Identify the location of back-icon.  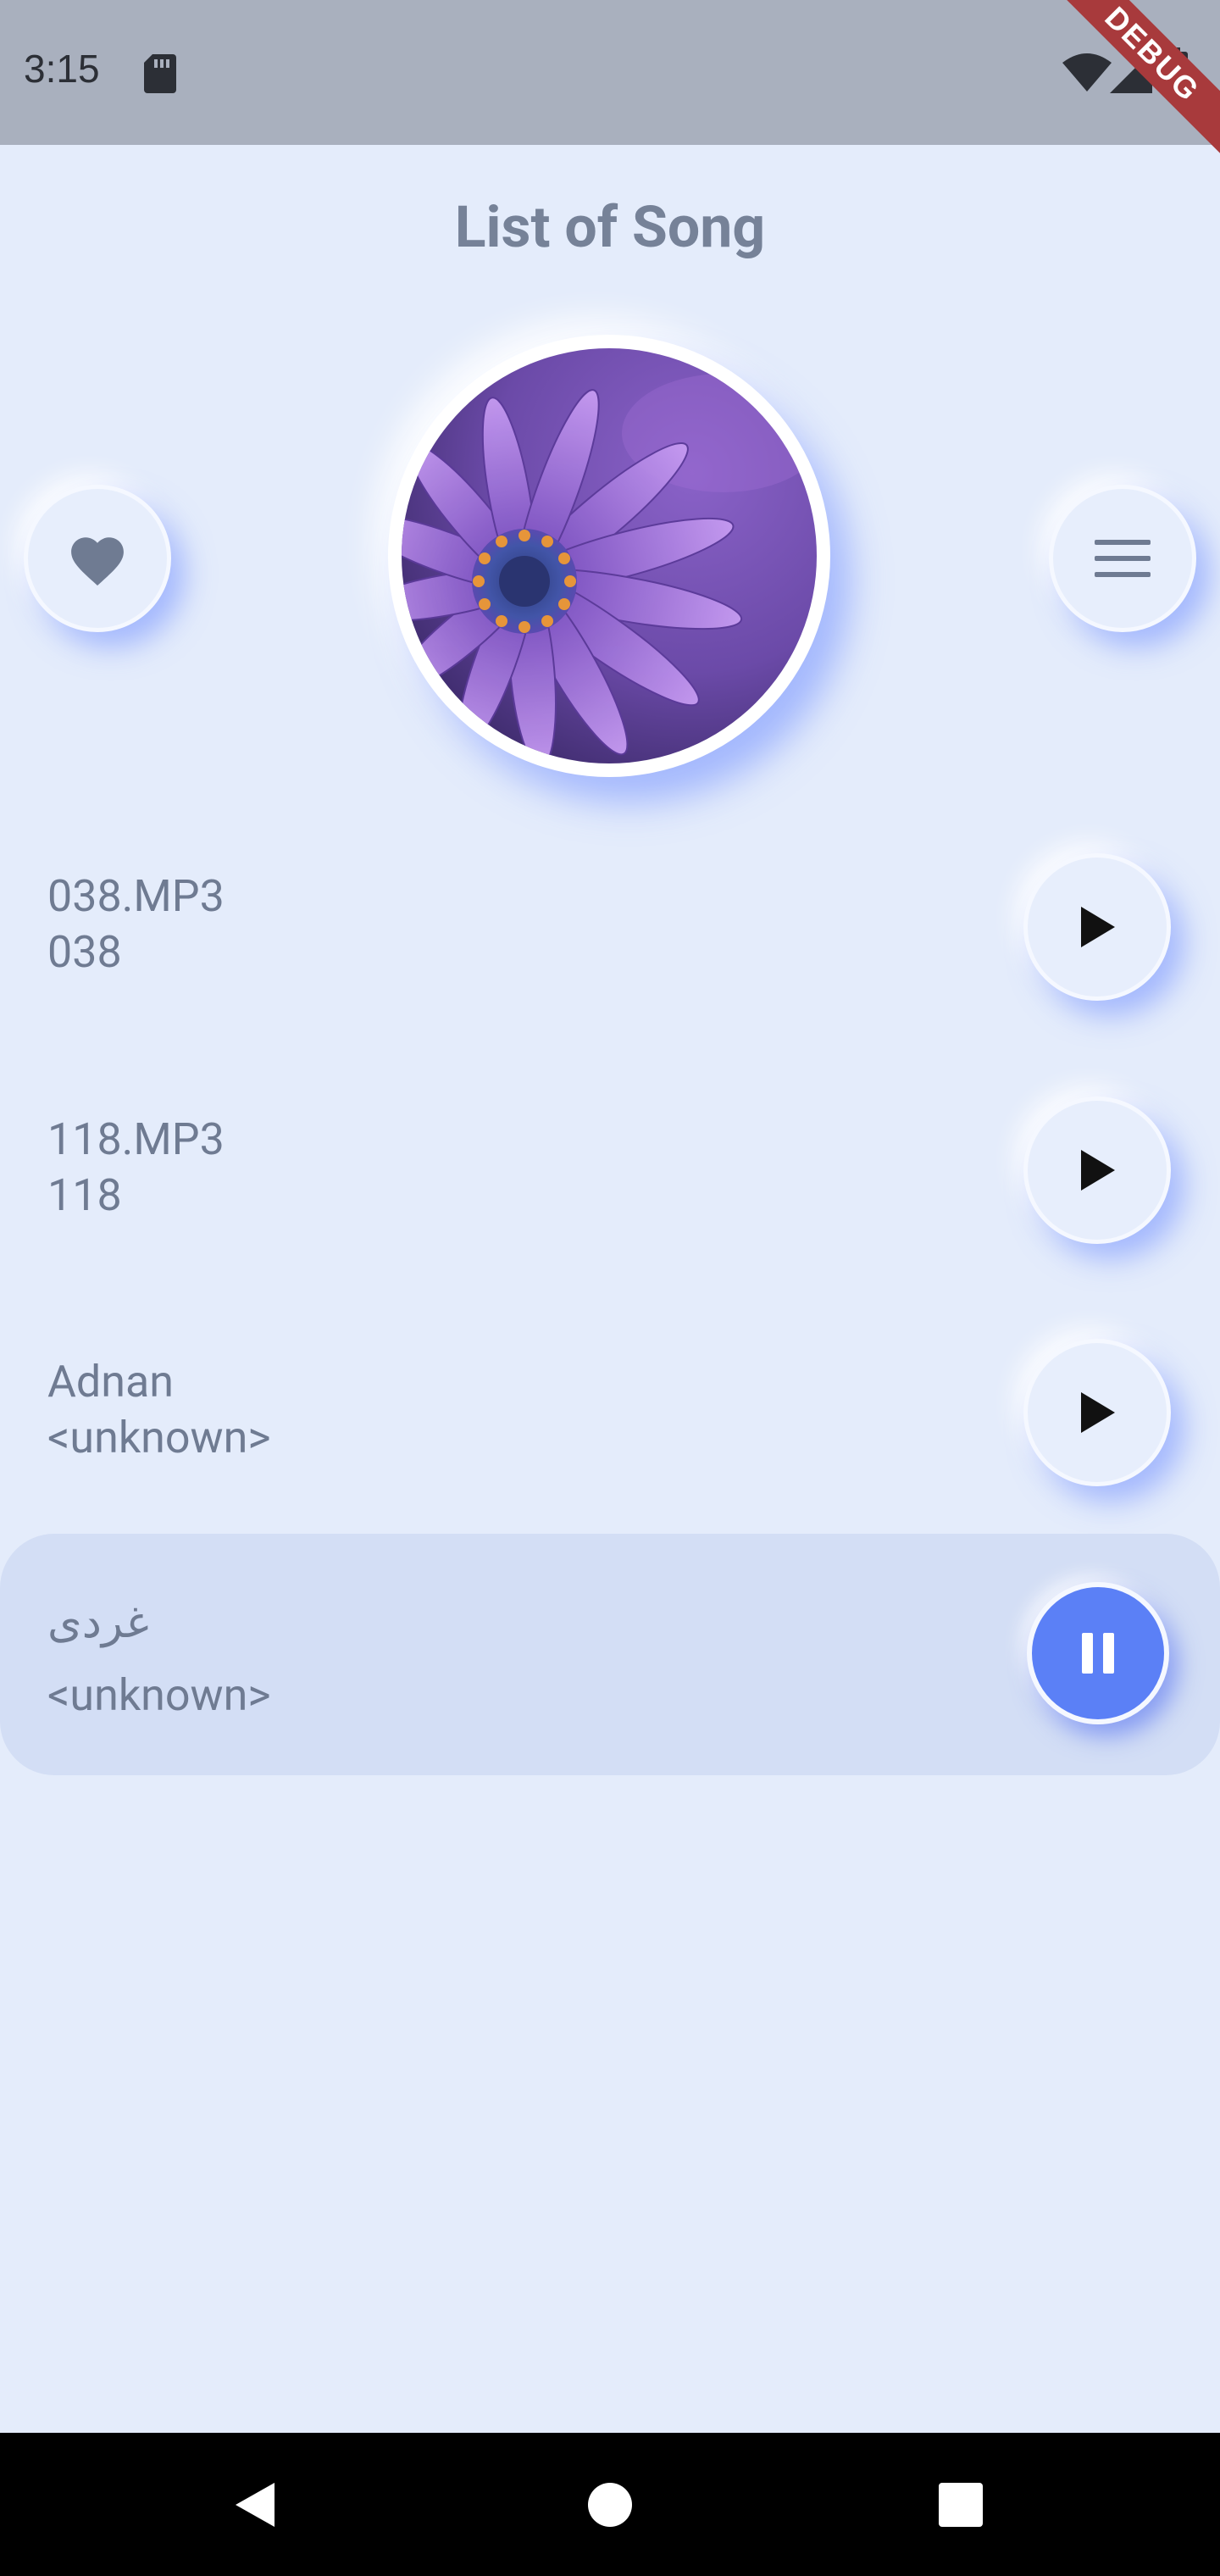
(254, 2504).